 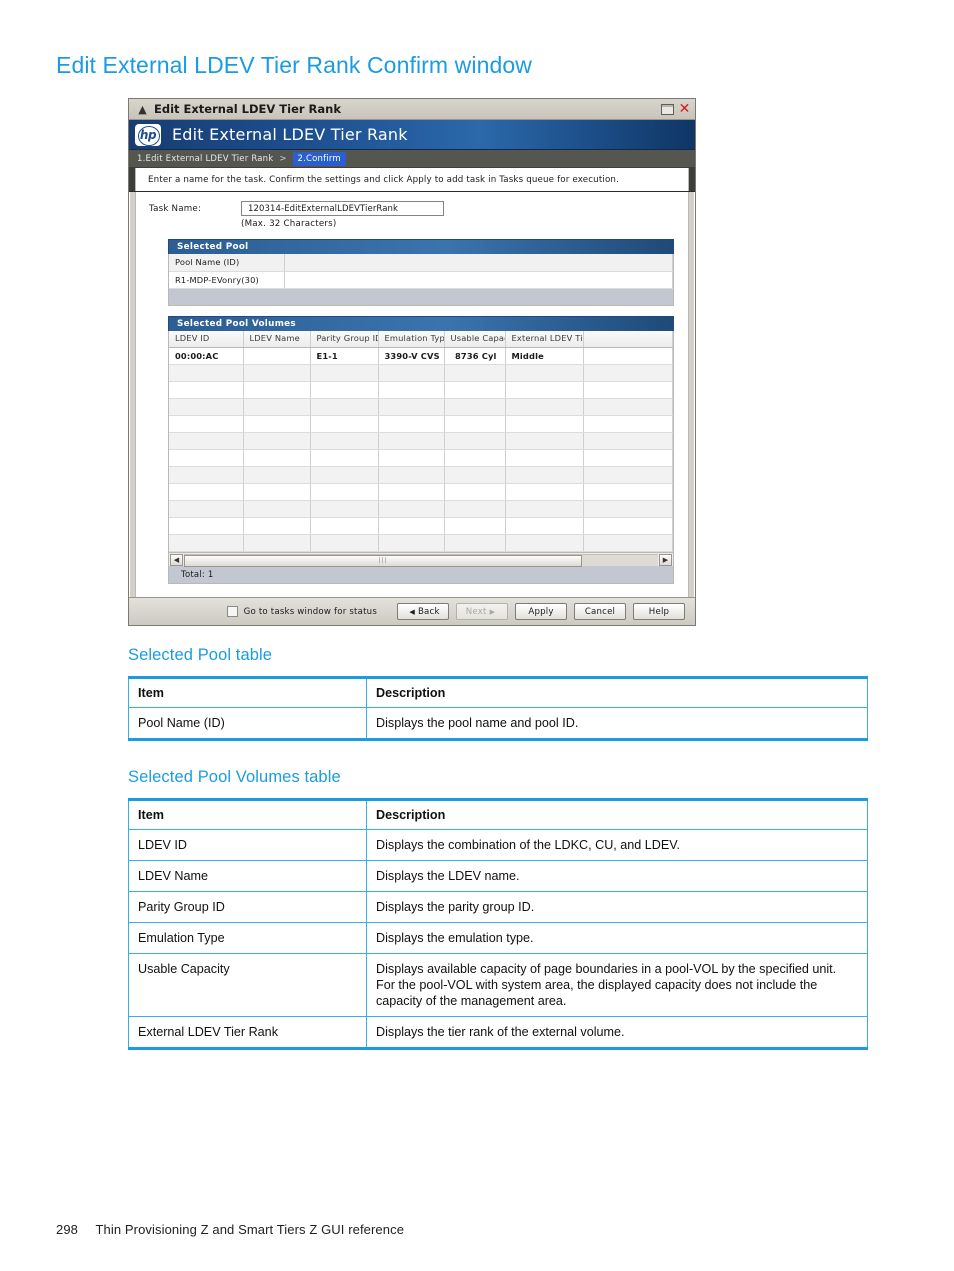 I want to click on cancel-button: Cancel, so click(x=600, y=611).